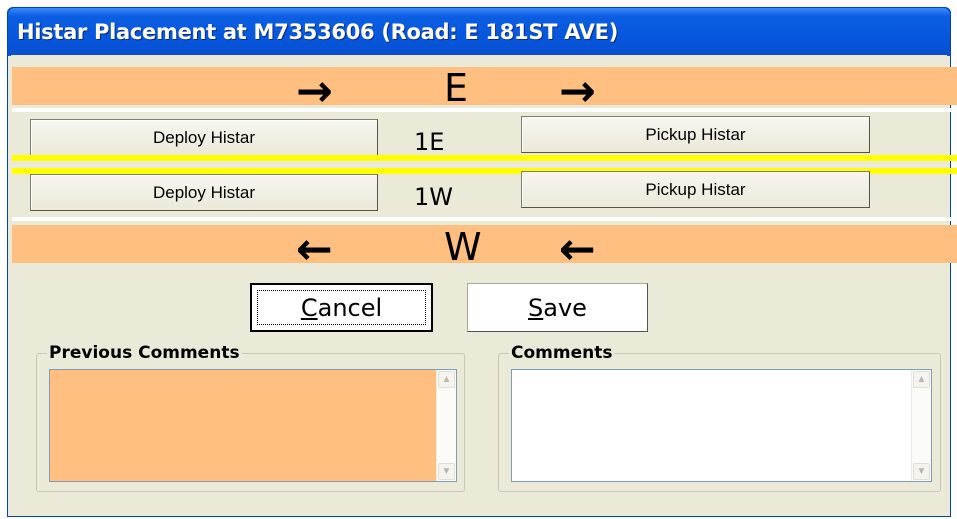  What do you see at coordinates (721, 425) in the screenshot?
I see `comments-textarea: ▲ ▼` at bounding box center [721, 425].